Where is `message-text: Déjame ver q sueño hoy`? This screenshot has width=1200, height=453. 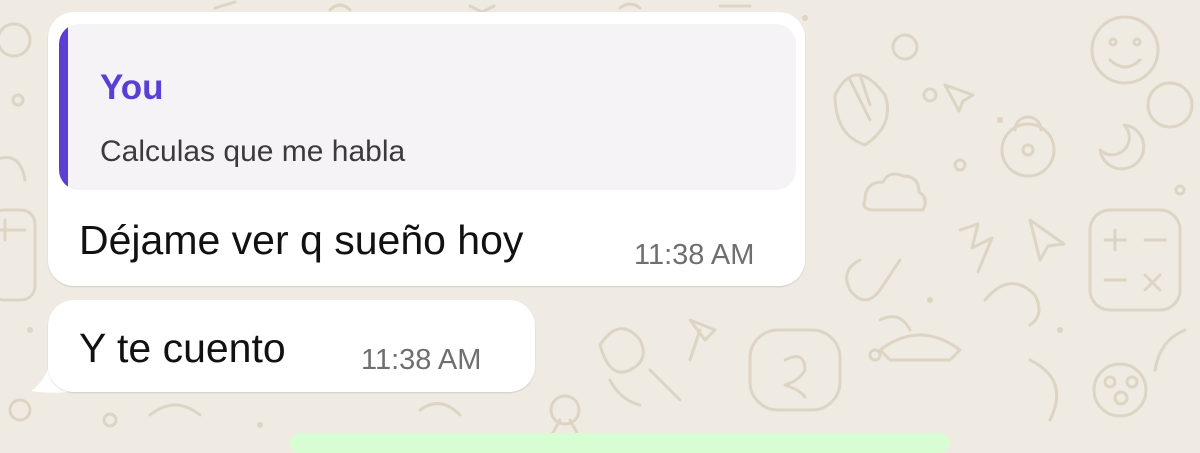 message-text: Déjame ver q sueño hoy is located at coordinates (301, 240).